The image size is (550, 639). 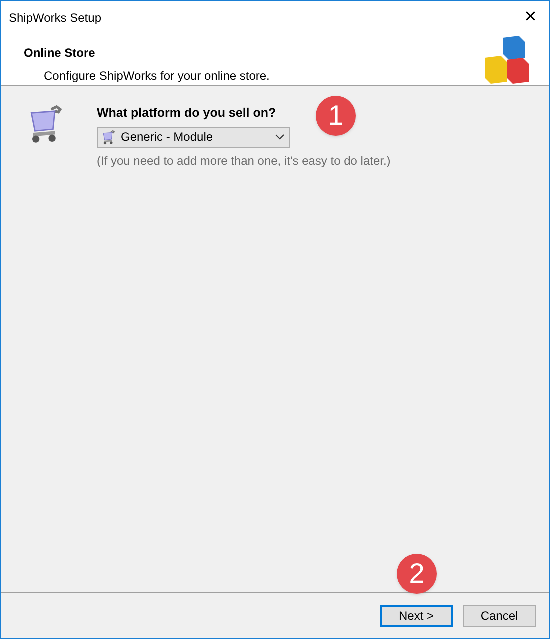 I want to click on step-number-badge: 1, so click(x=336, y=116).